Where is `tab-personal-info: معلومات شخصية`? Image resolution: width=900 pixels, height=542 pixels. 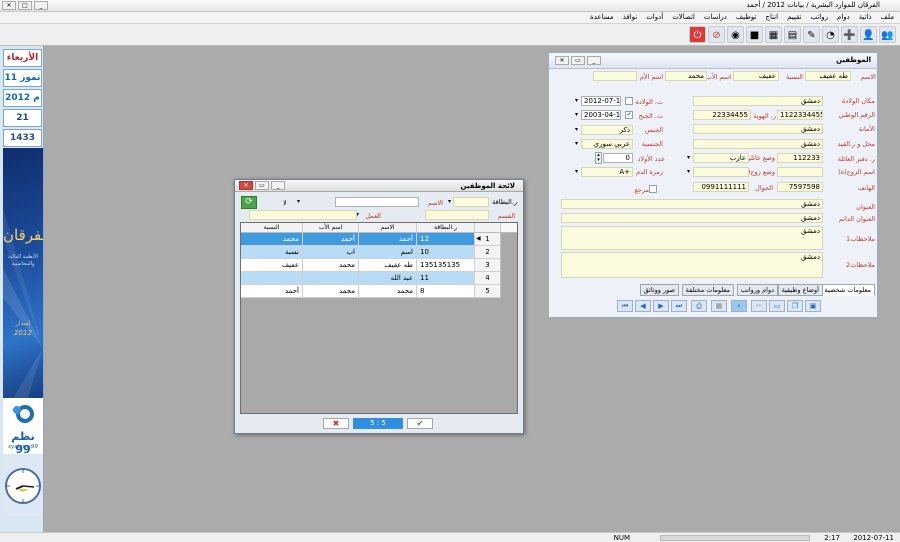
tab-personal-info: معلومات شخصية is located at coordinates (847, 290).